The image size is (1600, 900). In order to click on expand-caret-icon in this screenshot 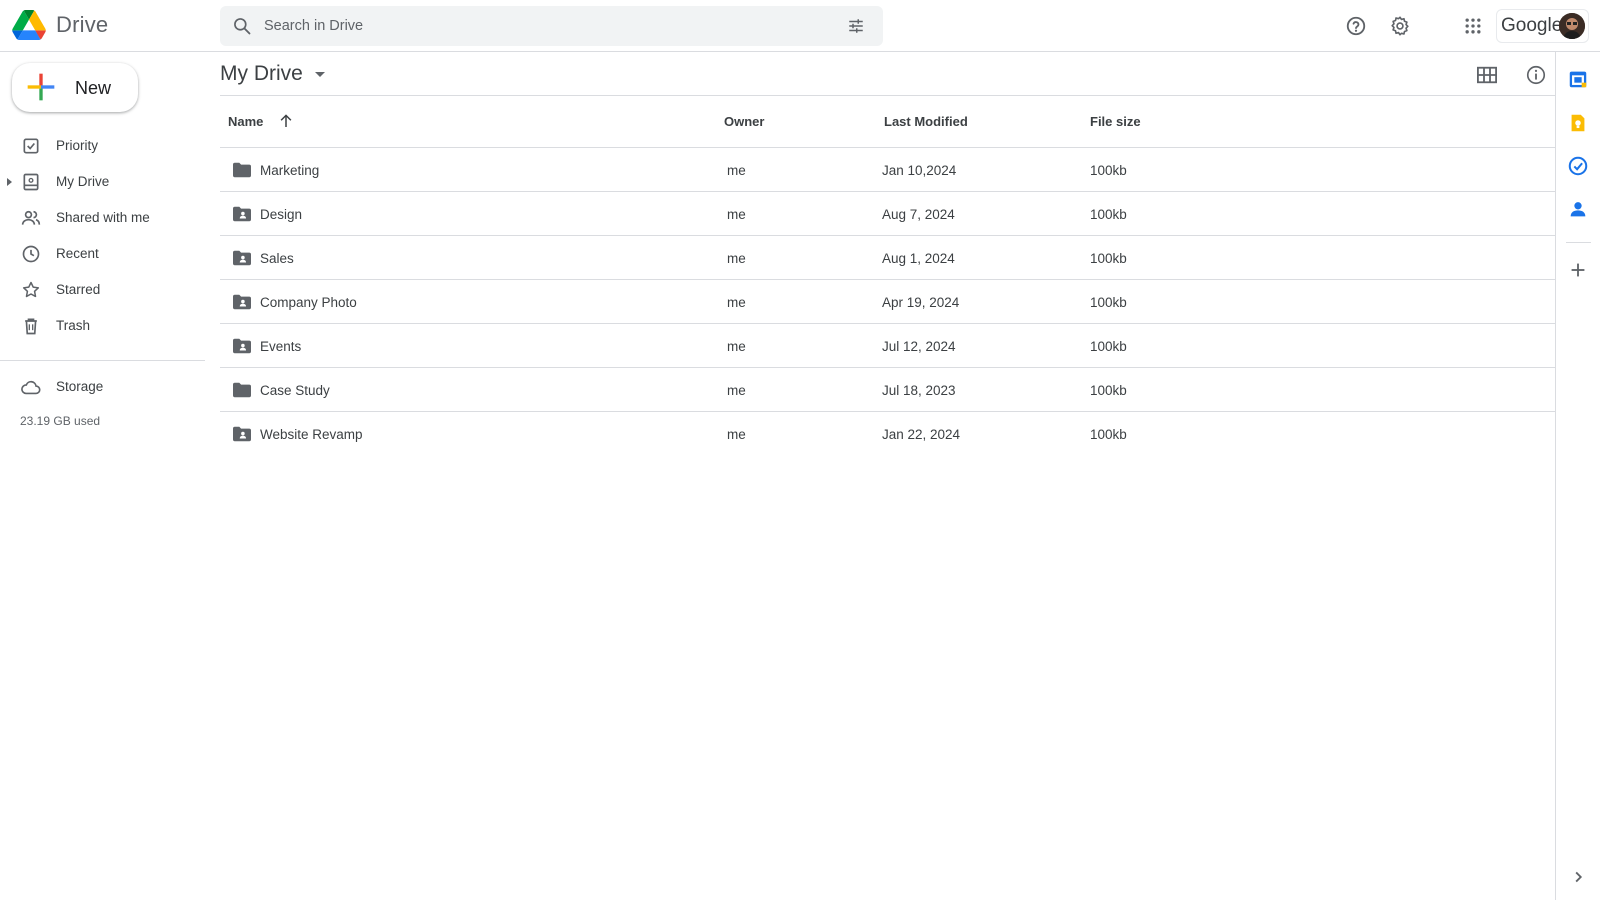, I will do `click(9, 182)`.